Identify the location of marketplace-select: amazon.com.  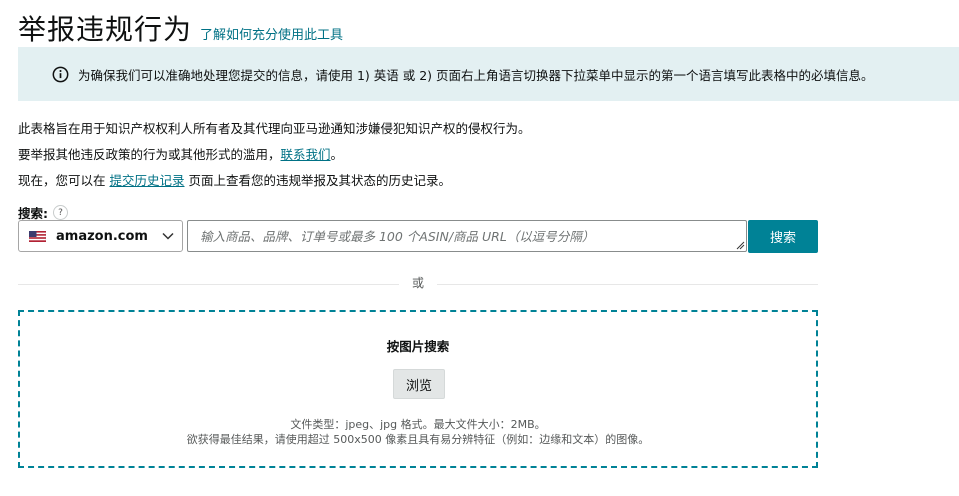
(100, 236).